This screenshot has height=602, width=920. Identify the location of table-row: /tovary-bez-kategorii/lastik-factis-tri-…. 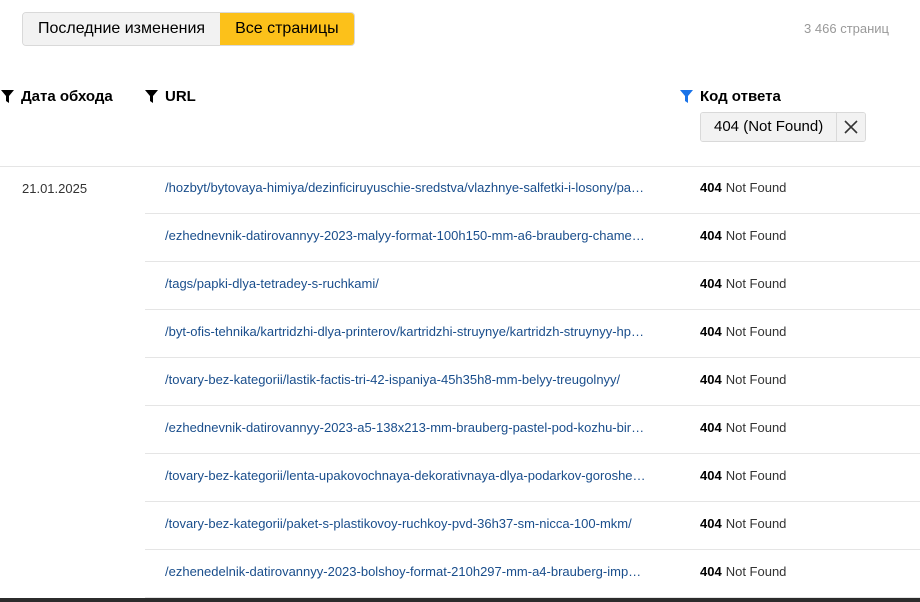
(532, 382).